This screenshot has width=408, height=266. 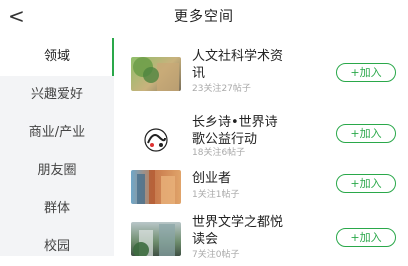 What do you see at coordinates (156, 140) in the screenshot?
I see `space-logo-image` at bounding box center [156, 140].